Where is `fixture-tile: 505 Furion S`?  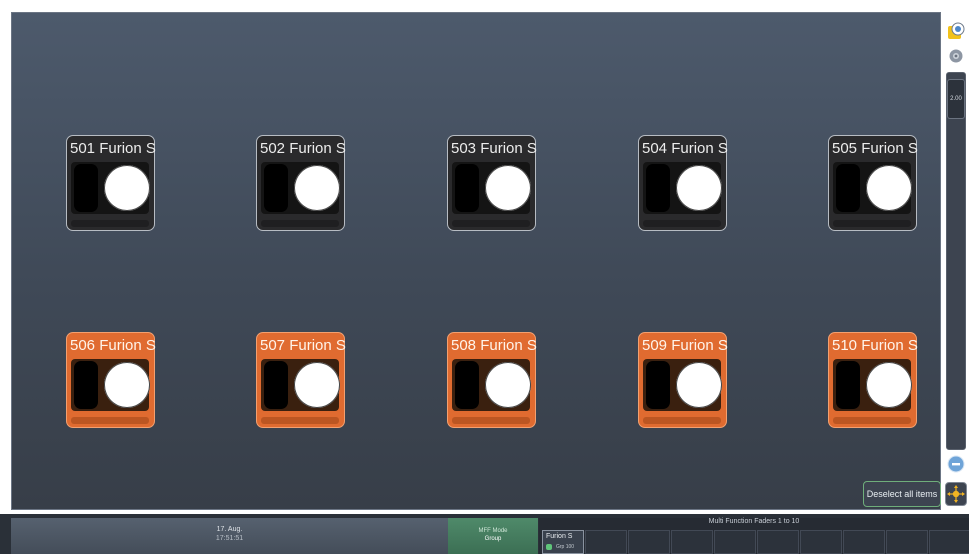 fixture-tile: 505 Furion S is located at coordinates (873, 183).